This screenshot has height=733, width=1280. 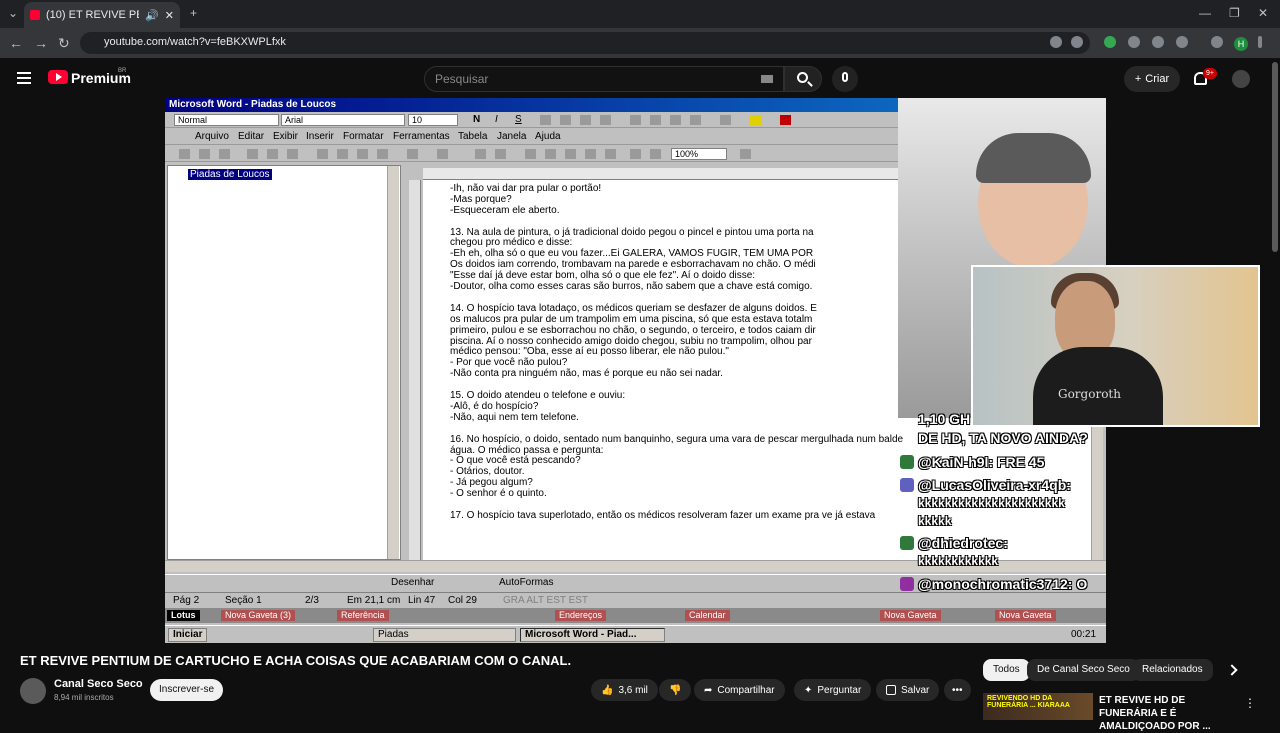 I want to click on align-right-icon, so click(x=585, y=120).